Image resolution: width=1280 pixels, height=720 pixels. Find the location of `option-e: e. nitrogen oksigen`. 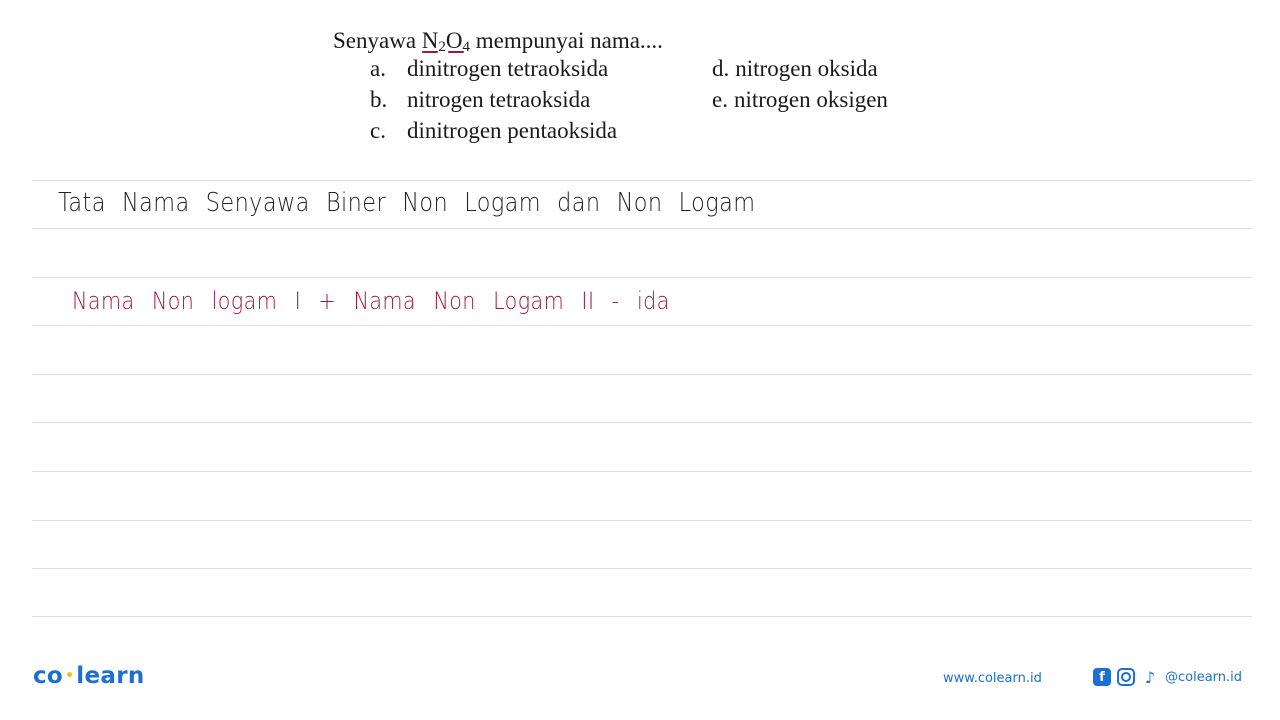

option-e: e. nitrogen oksigen is located at coordinates (800, 100).